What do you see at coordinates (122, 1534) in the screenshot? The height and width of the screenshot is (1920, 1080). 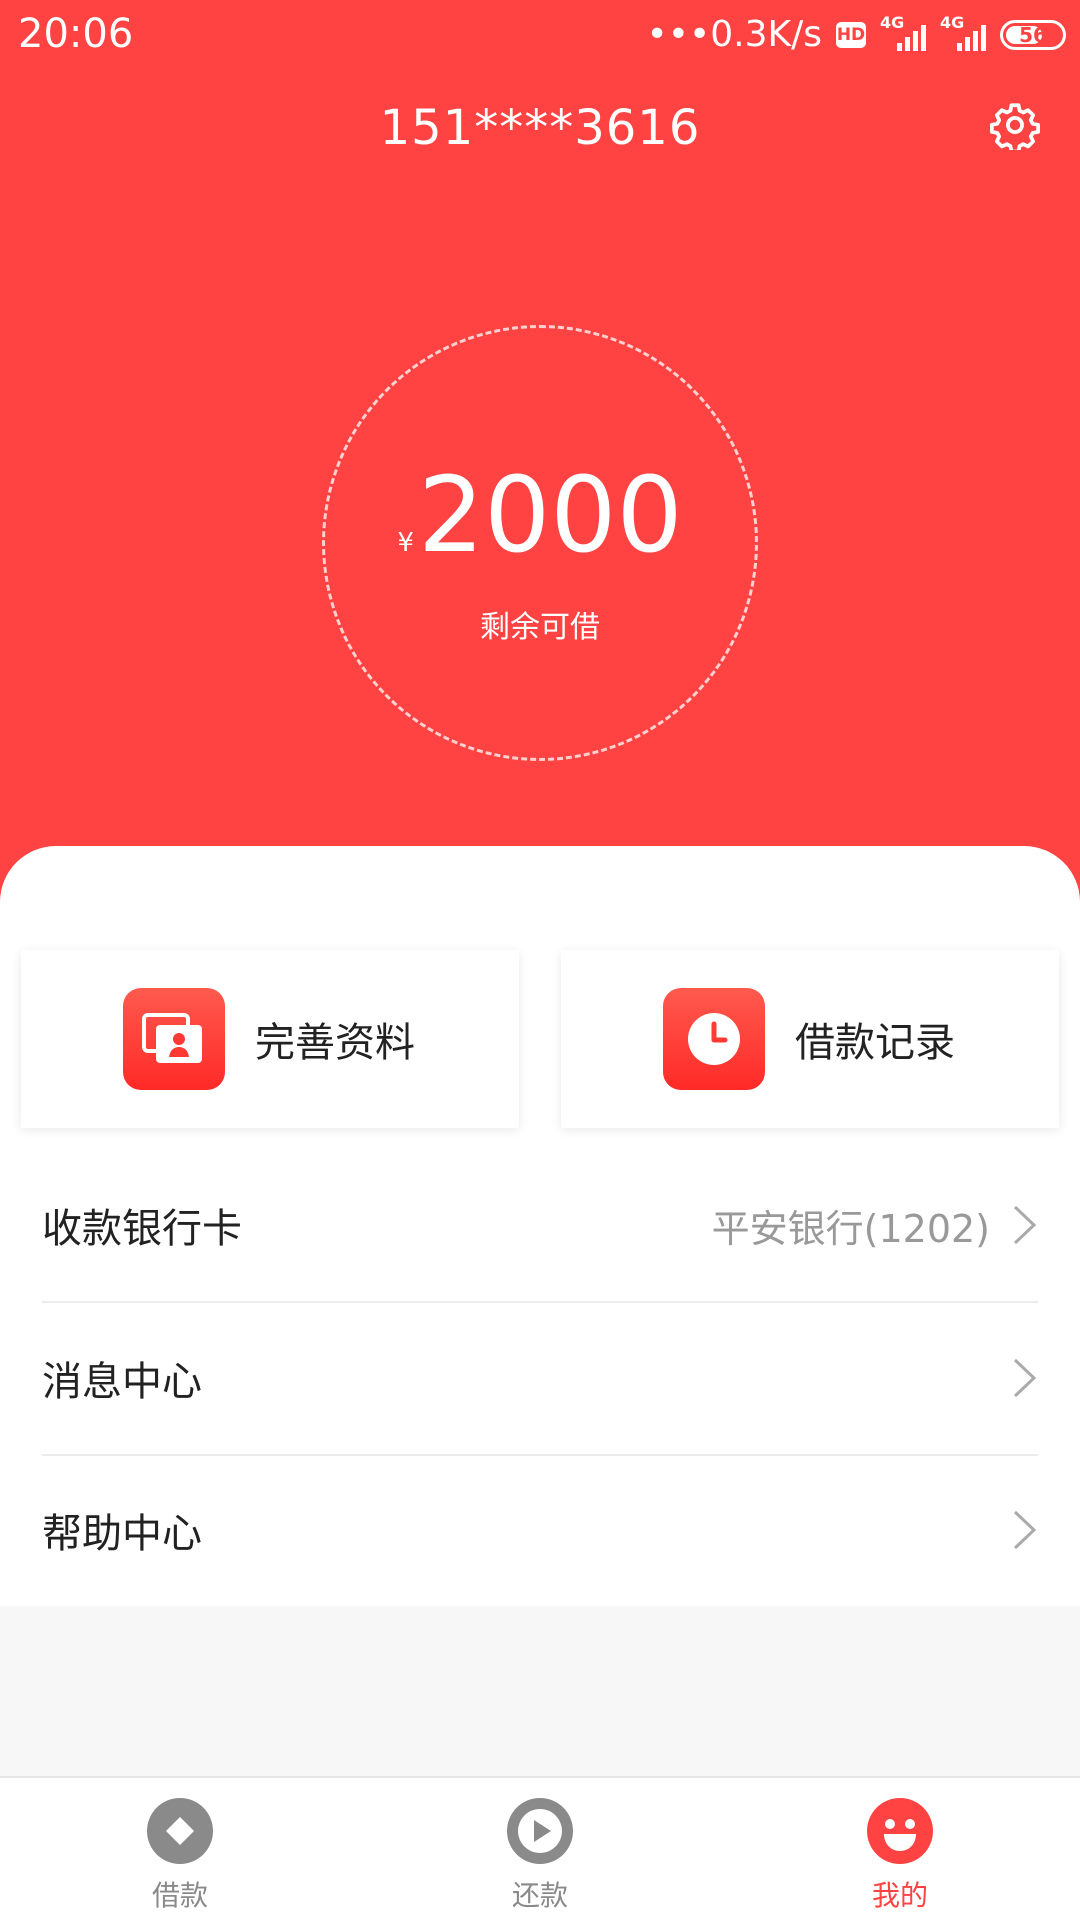 I see `menu-item-label: 帮助中心` at bounding box center [122, 1534].